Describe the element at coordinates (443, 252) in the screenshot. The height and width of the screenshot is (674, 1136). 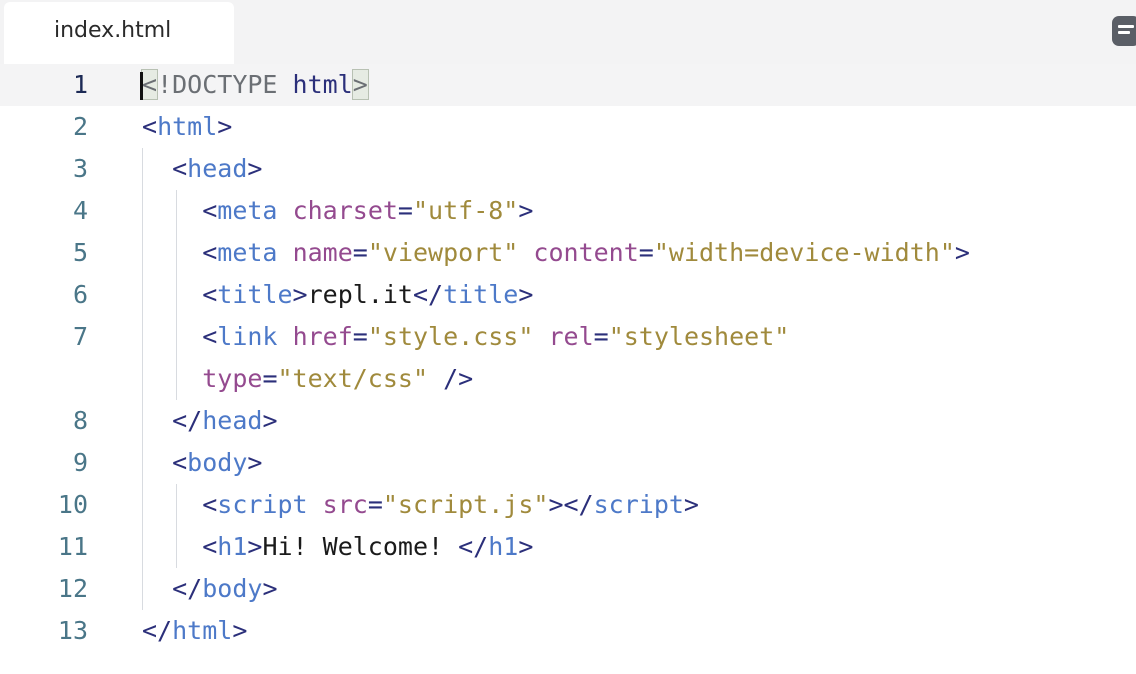
I see `code-token: "viewport"` at that location.